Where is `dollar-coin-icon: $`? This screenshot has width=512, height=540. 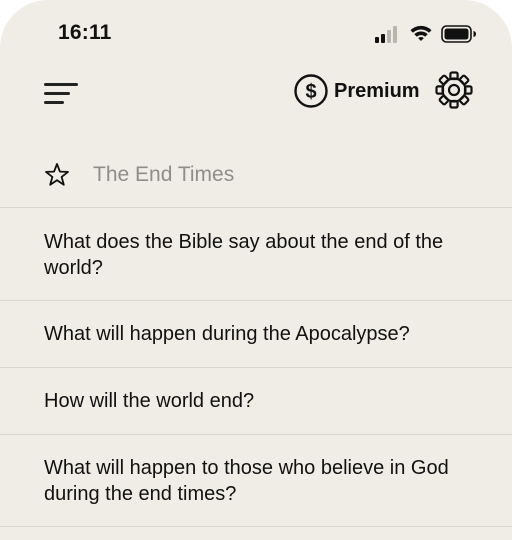 dollar-coin-icon: $ is located at coordinates (311, 91).